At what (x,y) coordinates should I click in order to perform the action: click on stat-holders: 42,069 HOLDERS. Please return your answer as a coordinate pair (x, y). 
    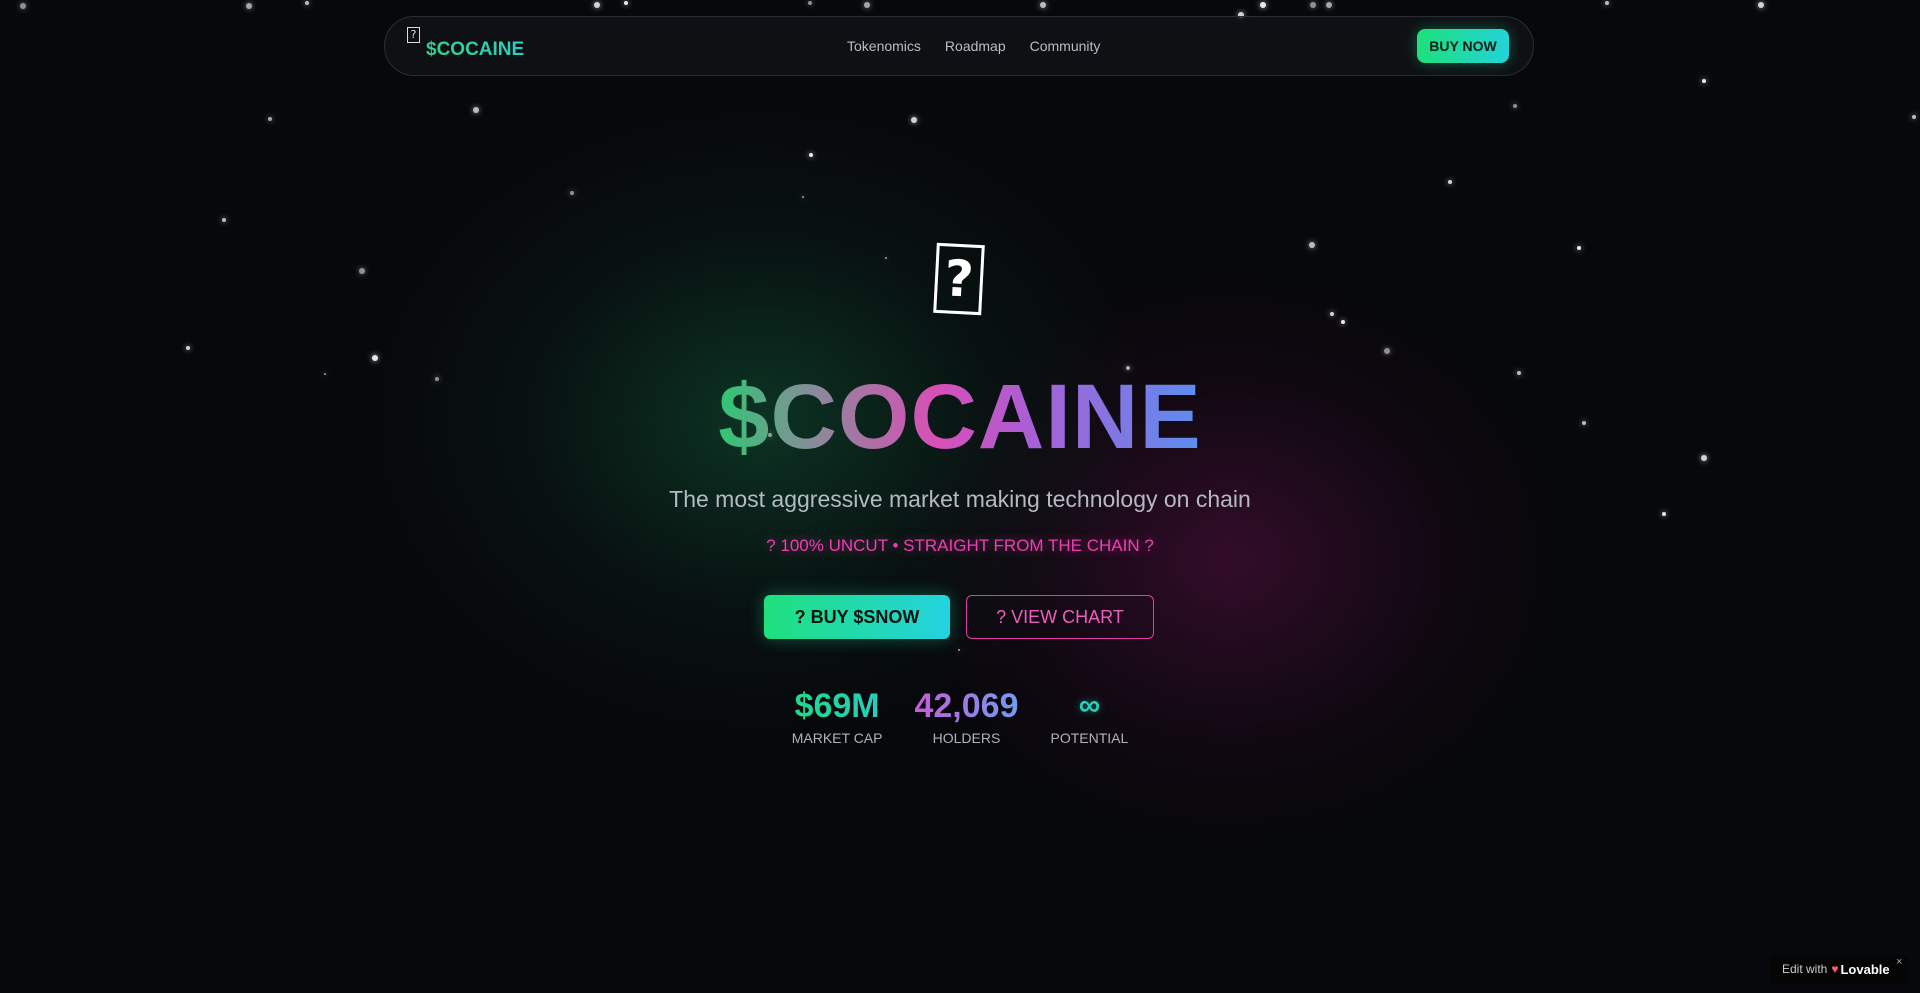
    Looking at the image, I should click on (966, 715).